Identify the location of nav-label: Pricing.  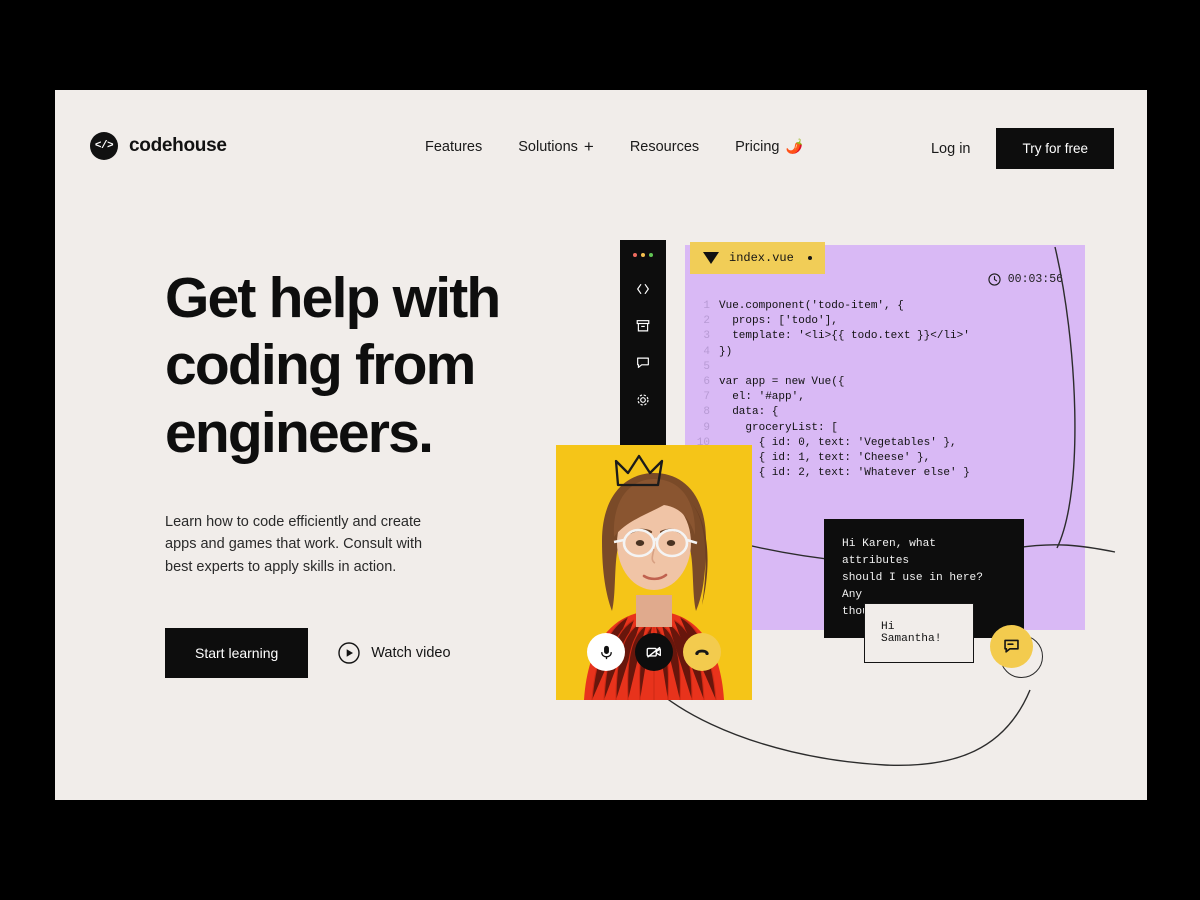
(757, 146).